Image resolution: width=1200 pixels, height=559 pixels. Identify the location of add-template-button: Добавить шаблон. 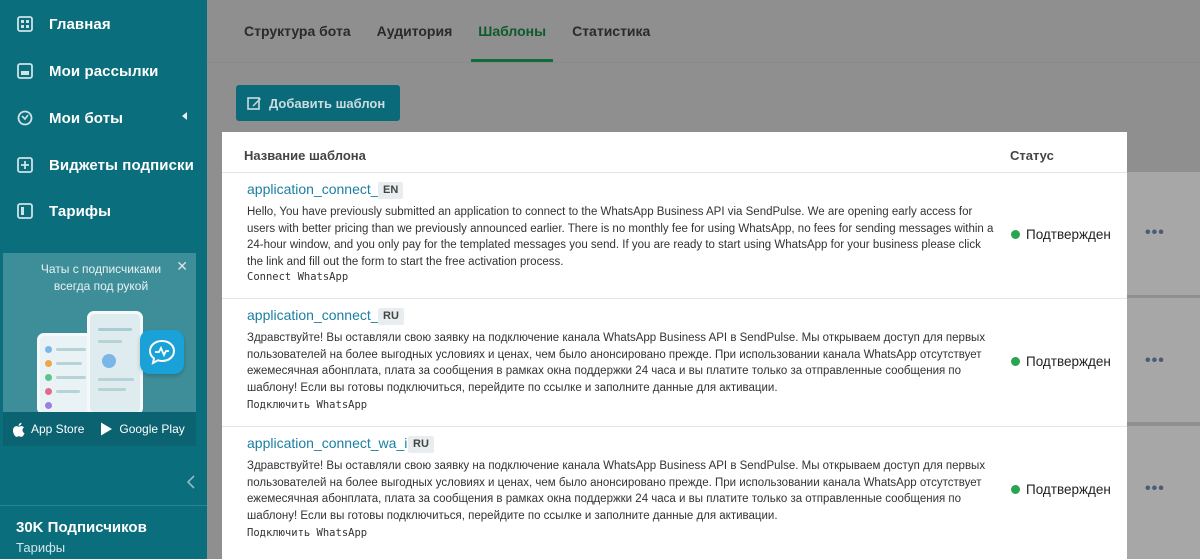
(318, 103).